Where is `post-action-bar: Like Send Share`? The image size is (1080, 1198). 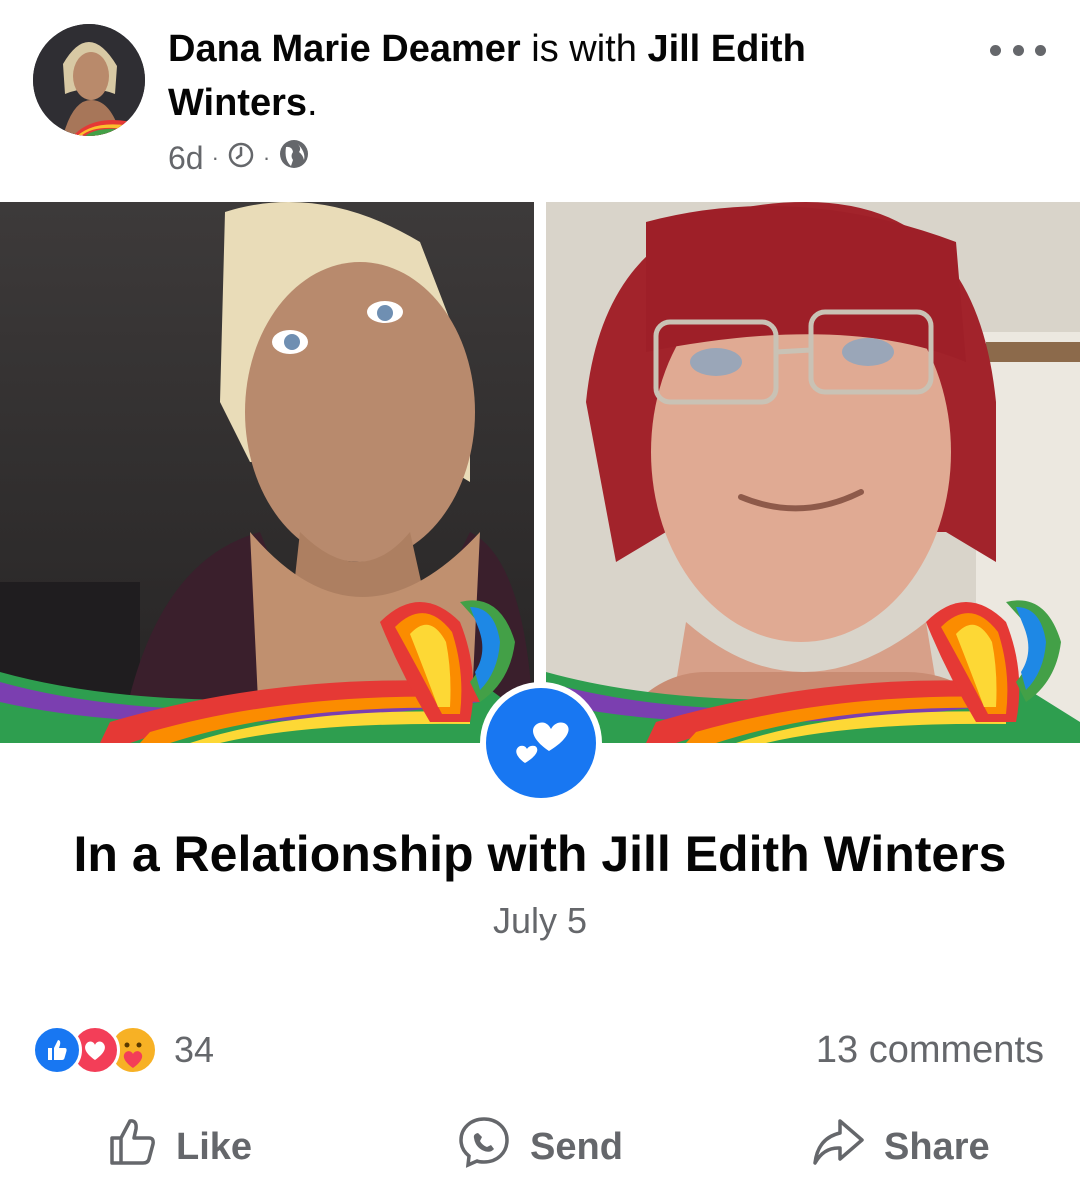 post-action-bar: Like Send Share is located at coordinates (540, 1147).